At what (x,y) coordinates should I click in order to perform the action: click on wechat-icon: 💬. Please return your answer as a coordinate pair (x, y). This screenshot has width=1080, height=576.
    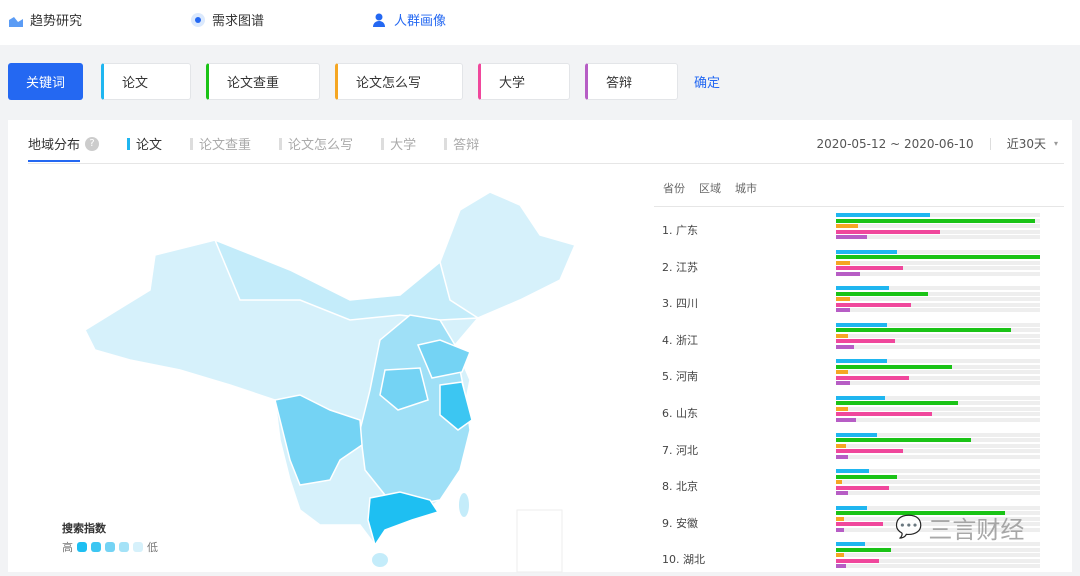
    Looking at the image, I should click on (909, 527).